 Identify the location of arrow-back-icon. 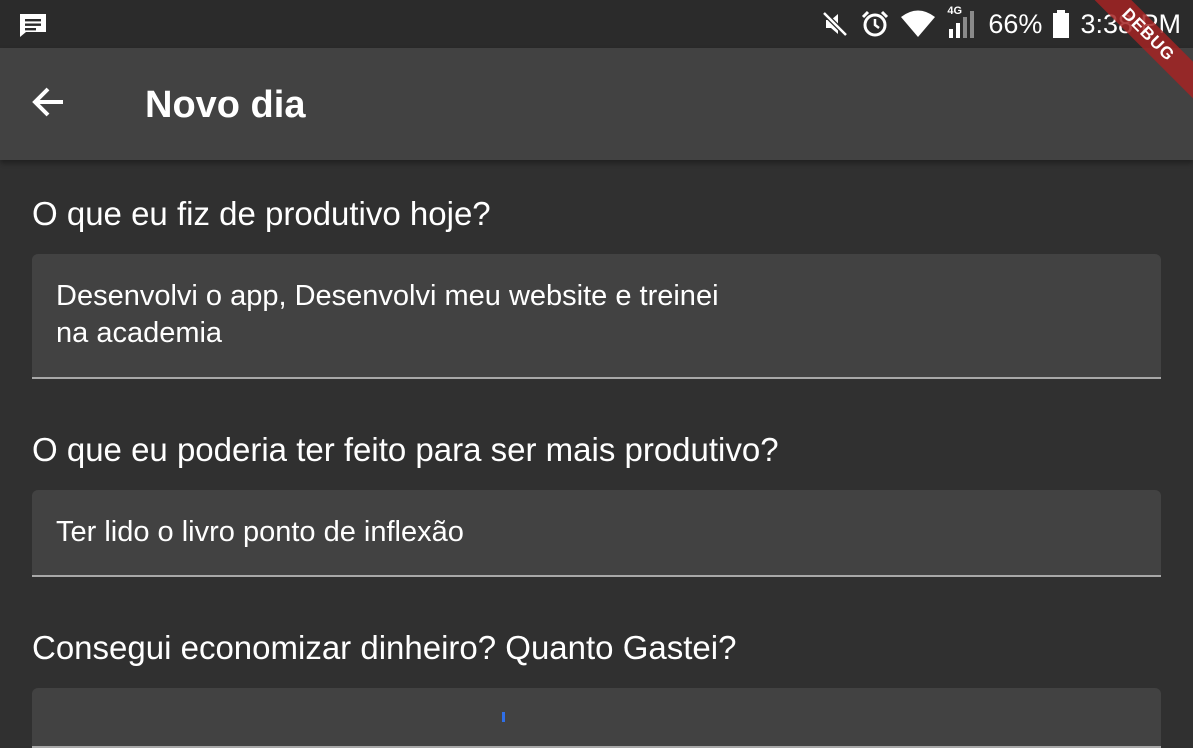
(48, 104).